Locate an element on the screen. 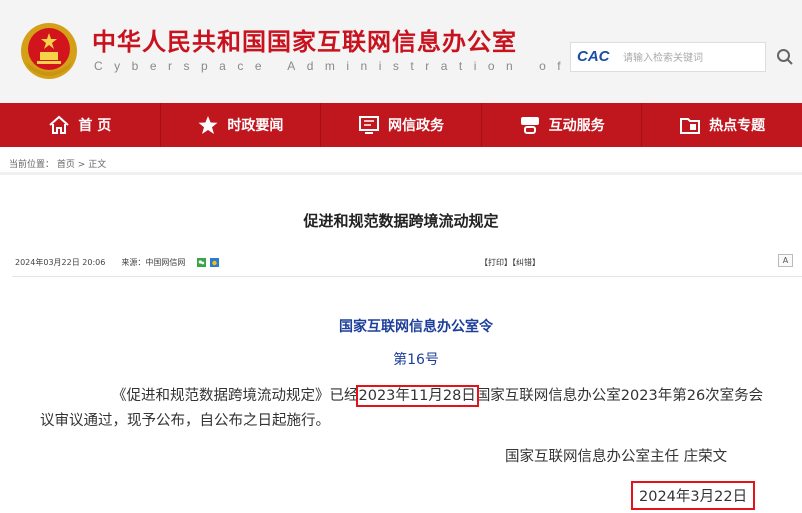 The width and height of the screenshot is (802, 513). highlighted-date: 2023年11月28日 is located at coordinates (417, 396).